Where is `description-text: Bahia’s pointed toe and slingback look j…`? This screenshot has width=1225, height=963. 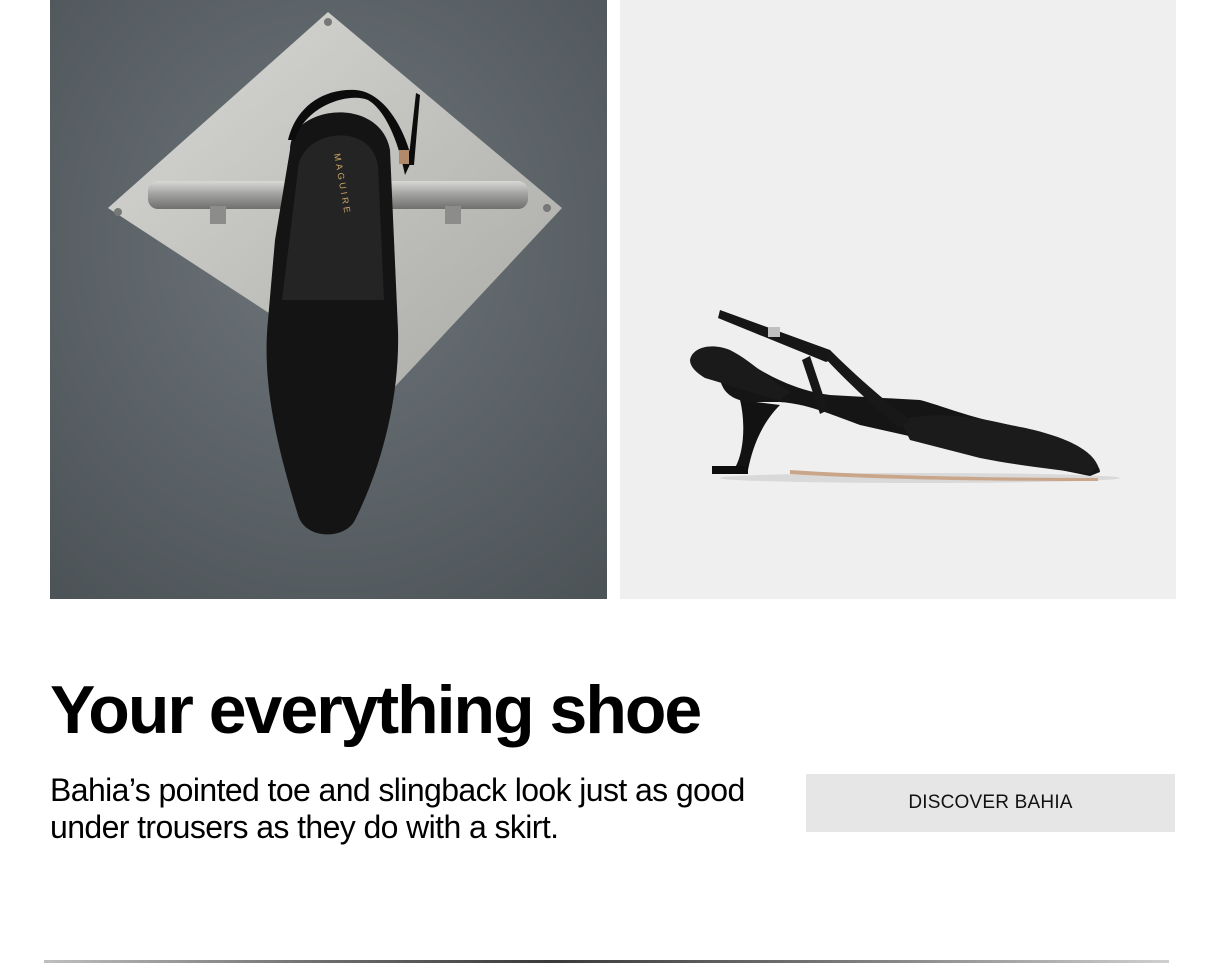 description-text: Bahia’s pointed toe and slingback look j… is located at coordinates (397, 808).